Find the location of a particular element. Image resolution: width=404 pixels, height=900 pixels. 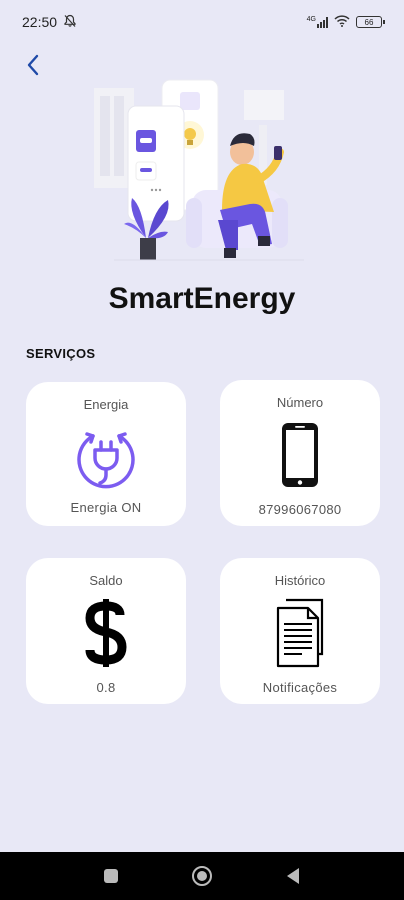

app-title: SmartEnergy is located at coordinates (202, 298).